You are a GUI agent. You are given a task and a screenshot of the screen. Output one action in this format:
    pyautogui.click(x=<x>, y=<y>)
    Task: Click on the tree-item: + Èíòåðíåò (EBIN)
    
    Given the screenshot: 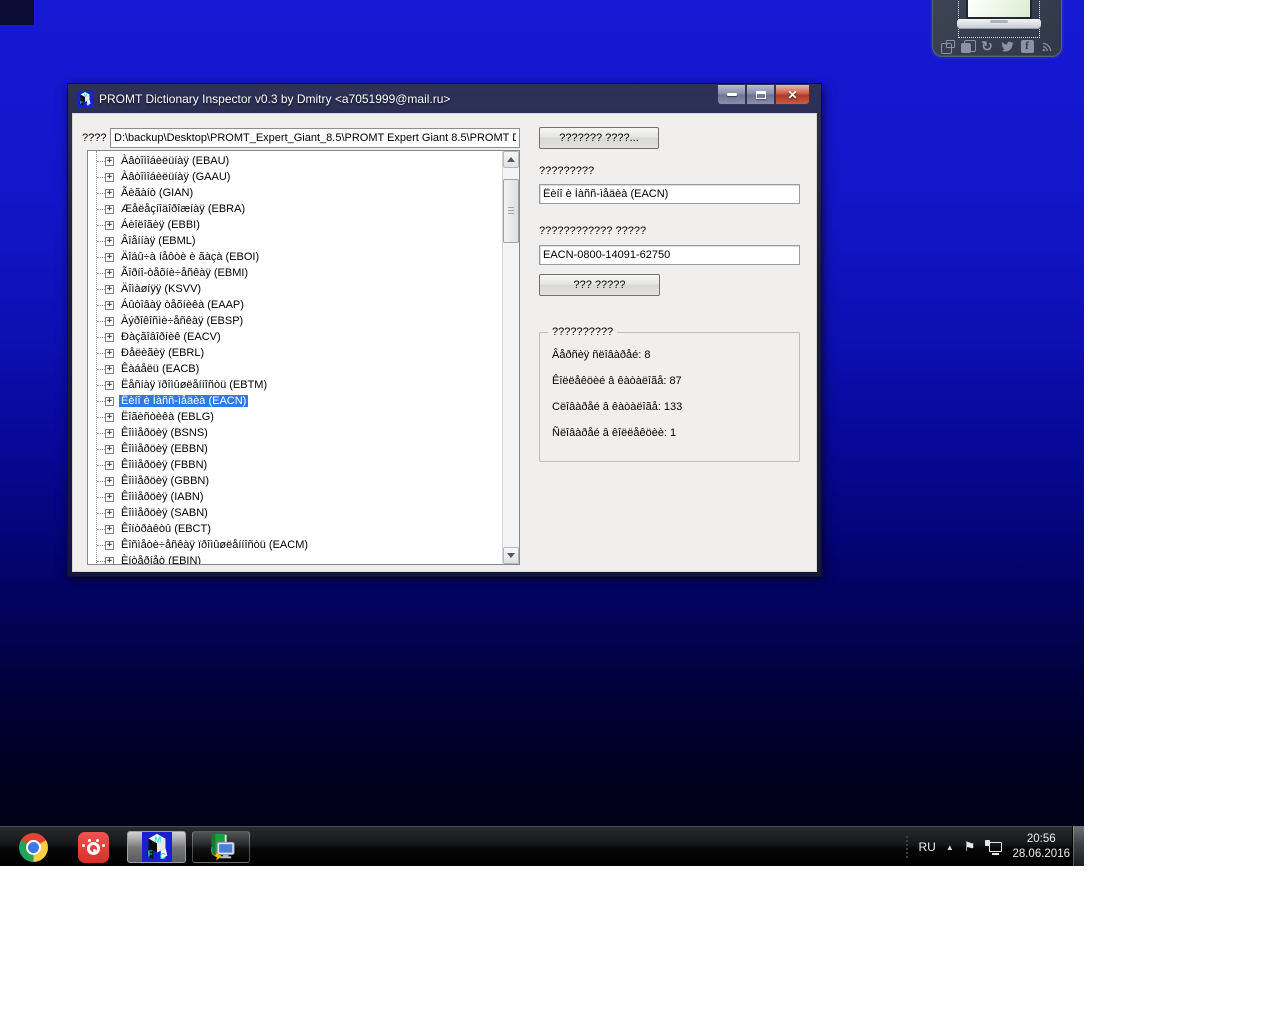 What is the action you would take?
    pyautogui.click(x=295, y=558)
    